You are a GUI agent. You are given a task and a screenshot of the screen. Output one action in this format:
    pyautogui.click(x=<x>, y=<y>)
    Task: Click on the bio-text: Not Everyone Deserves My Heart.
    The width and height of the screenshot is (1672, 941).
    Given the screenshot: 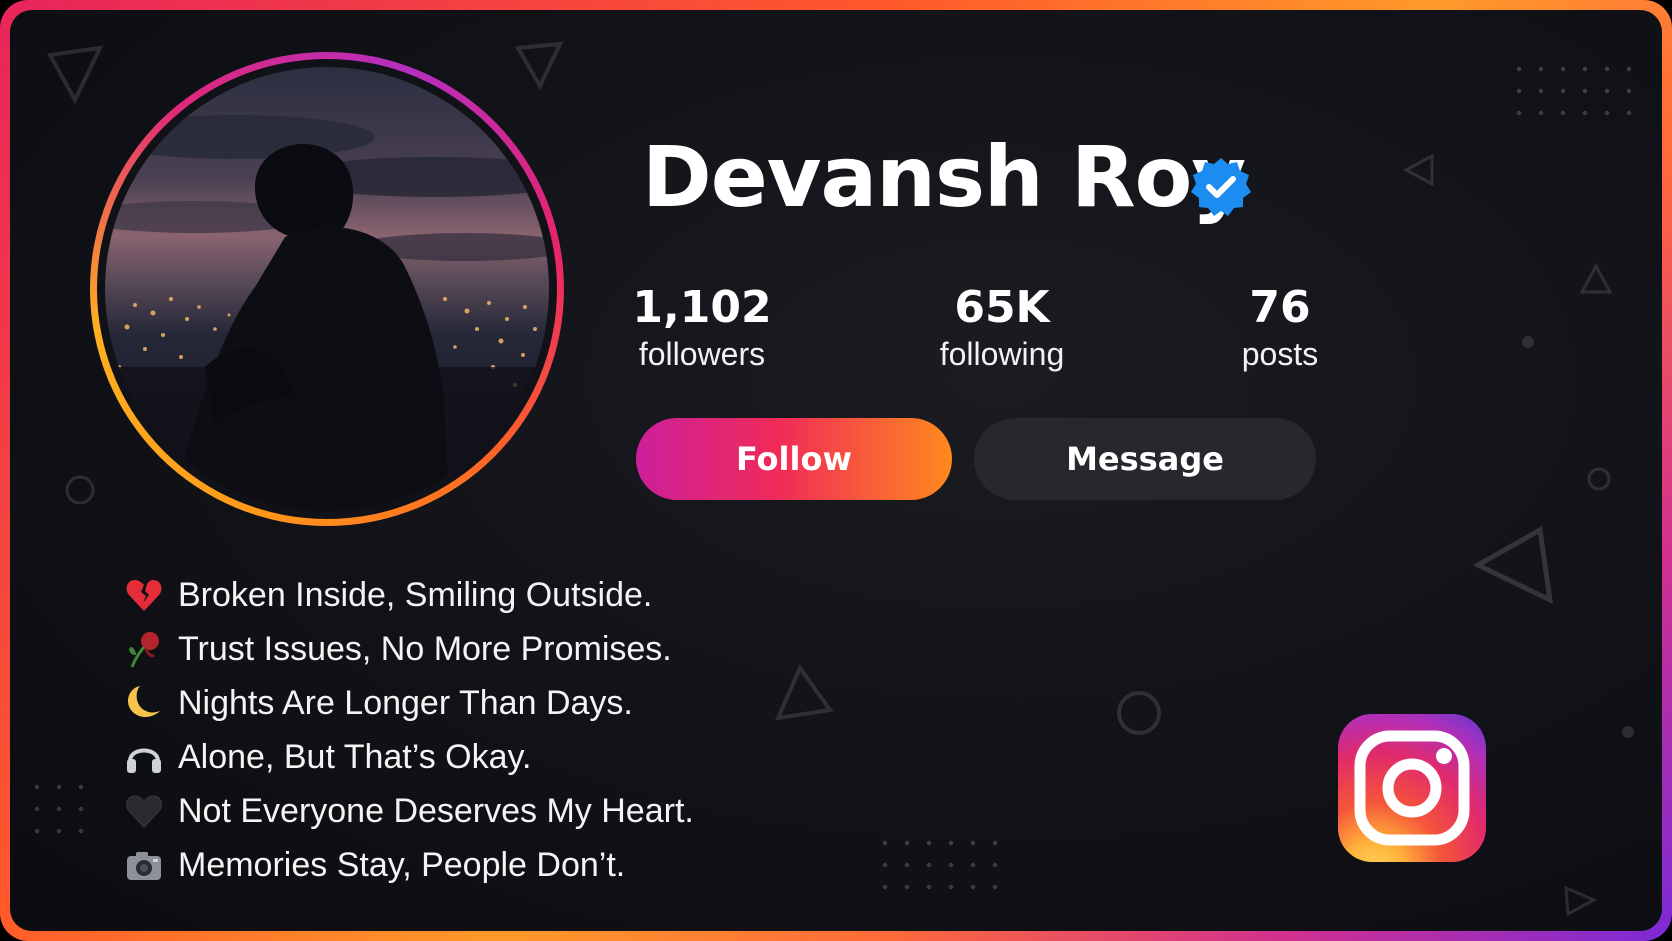 What is the action you would take?
    pyautogui.click(x=436, y=810)
    